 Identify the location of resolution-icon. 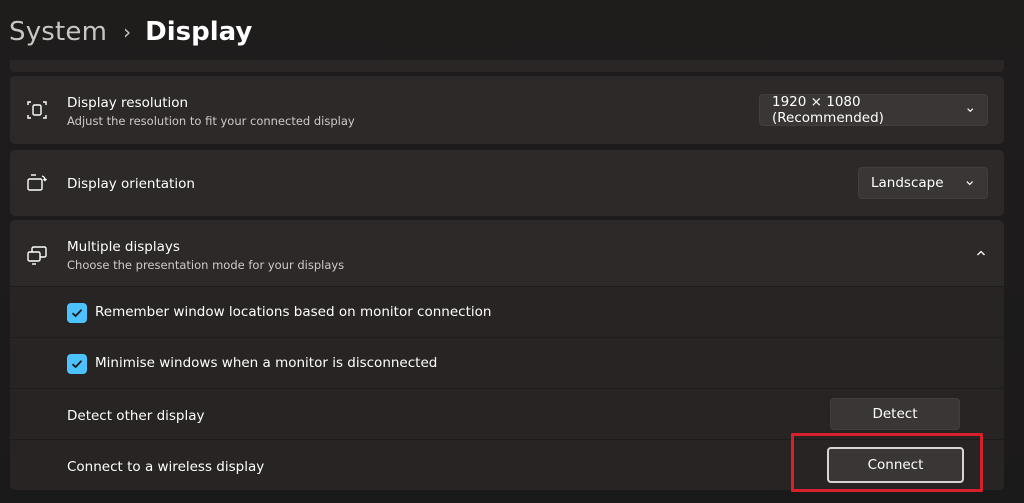
(37, 110).